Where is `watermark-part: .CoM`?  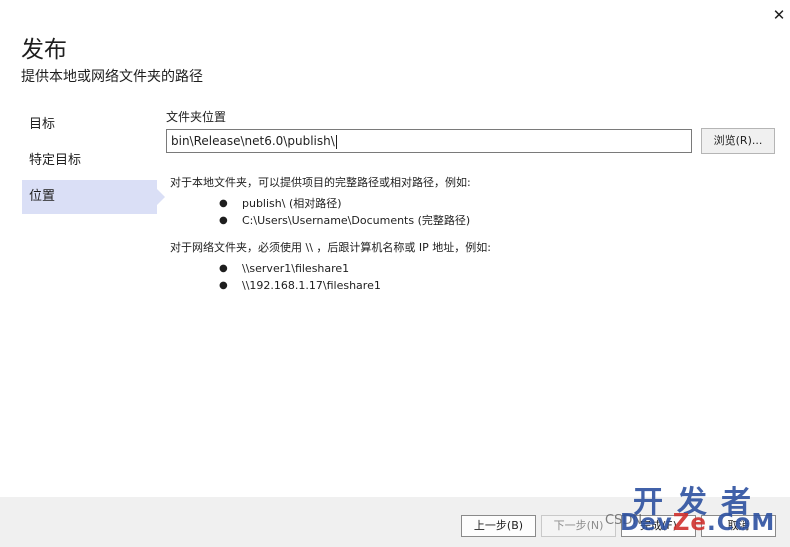
watermark-part: .CoM is located at coordinates (741, 523).